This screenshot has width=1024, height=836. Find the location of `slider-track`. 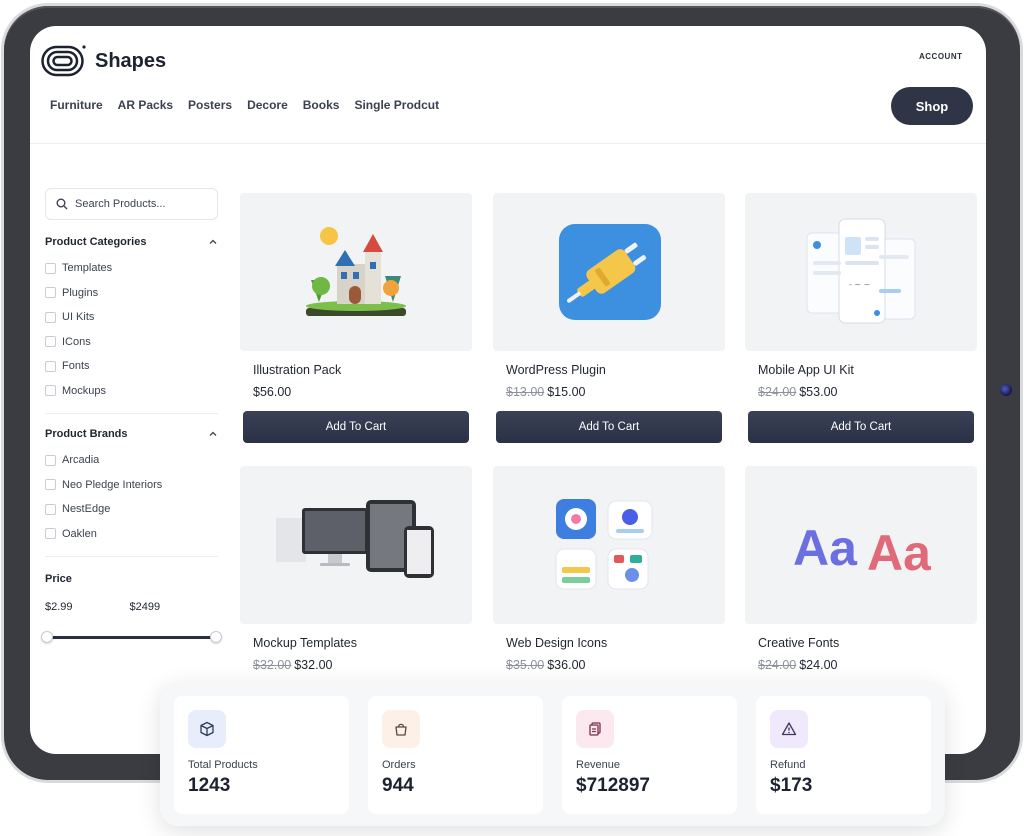

slider-track is located at coordinates (131, 637).